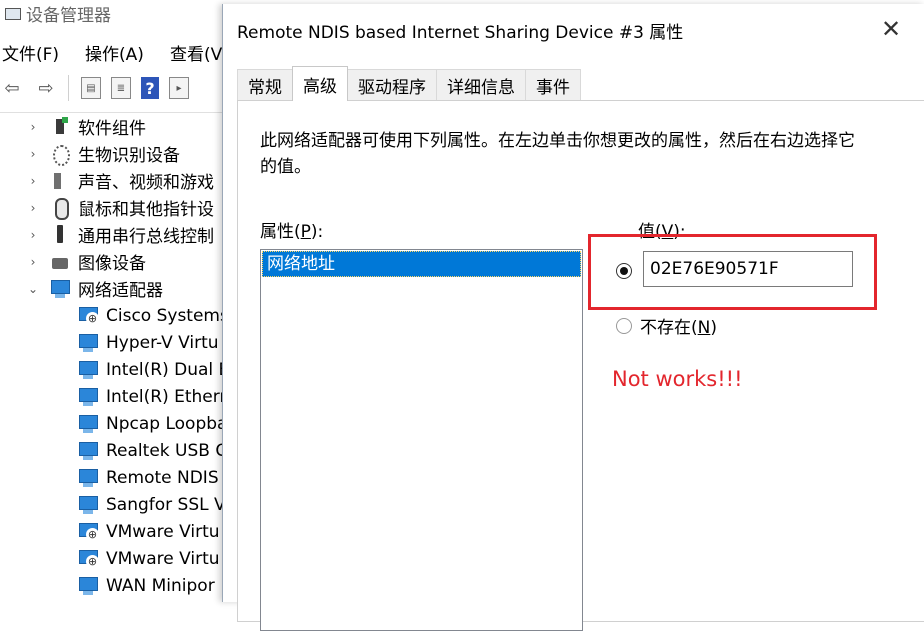 The height and width of the screenshot is (631, 924). What do you see at coordinates (179, 88) in the screenshot?
I see `run-icon: ▸` at bounding box center [179, 88].